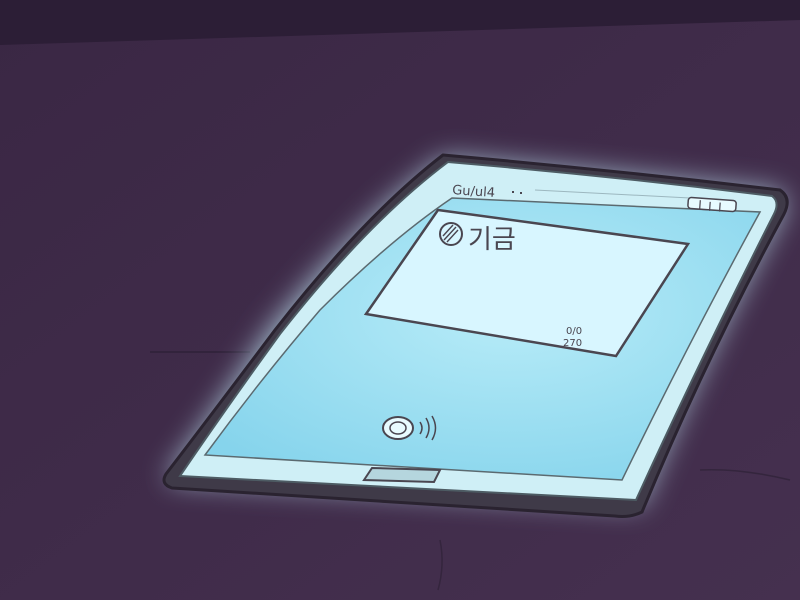 The image size is (800, 600). What do you see at coordinates (712, 204) in the screenshot?
I see `battery-icon` at bounding box center [712, 204].